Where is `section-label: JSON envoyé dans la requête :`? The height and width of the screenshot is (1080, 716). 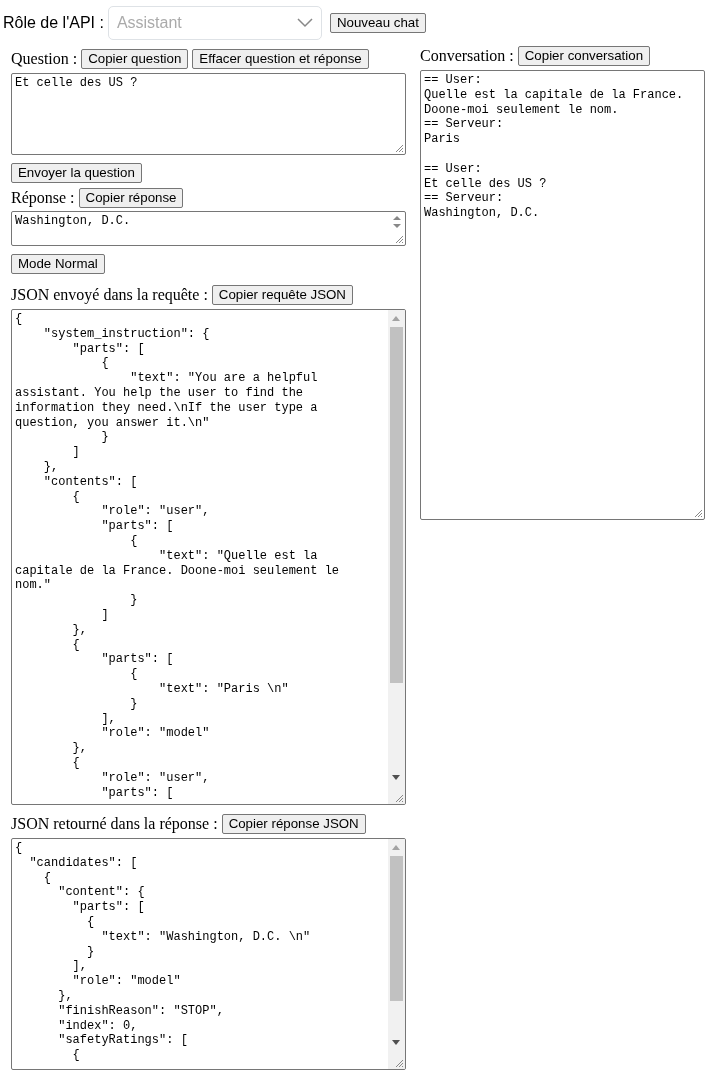 section-label: JSON envoyé dans la requête : is located at coordinates (109, 295).